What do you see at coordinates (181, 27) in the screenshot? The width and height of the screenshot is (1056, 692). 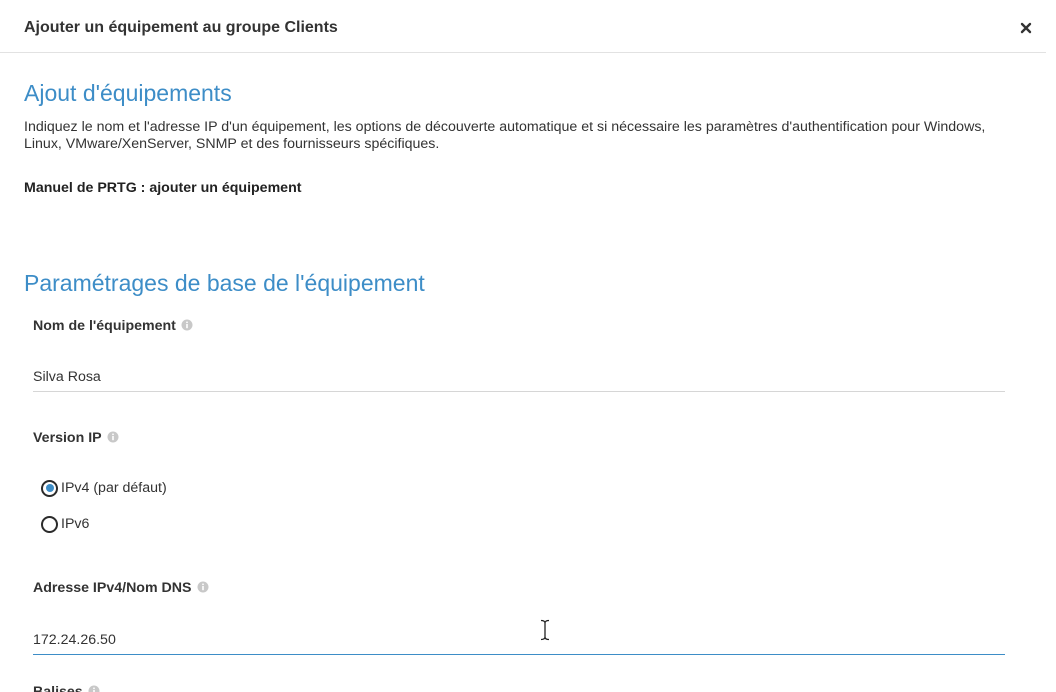 I see `dialog-title: Ajouter un équipement au groupe Clients` at bounding box center [181, 27].